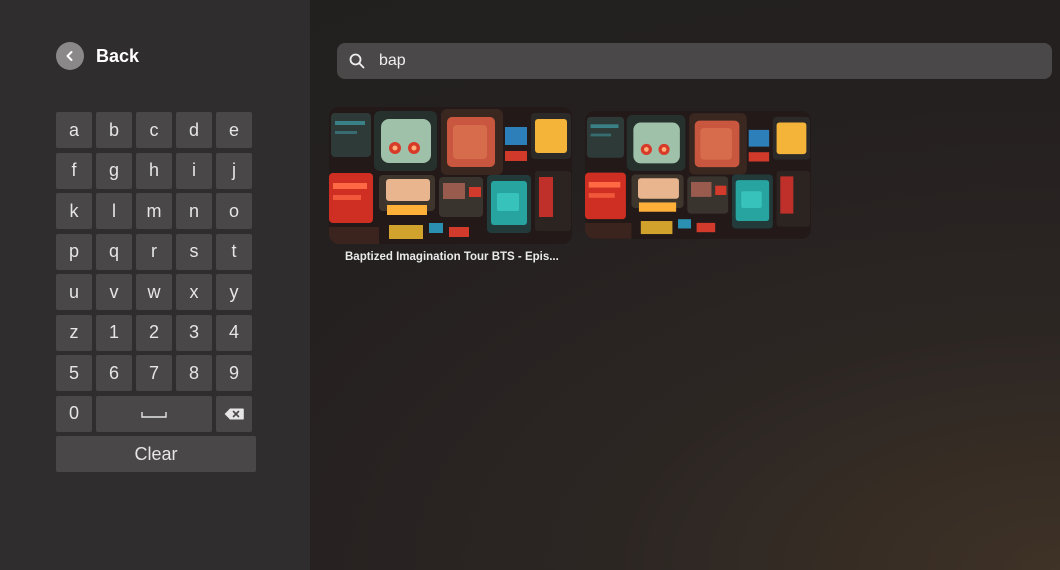  Describe the element at coordinates (194, 332) in the screenshot. I see `key-3: 3` at that location.